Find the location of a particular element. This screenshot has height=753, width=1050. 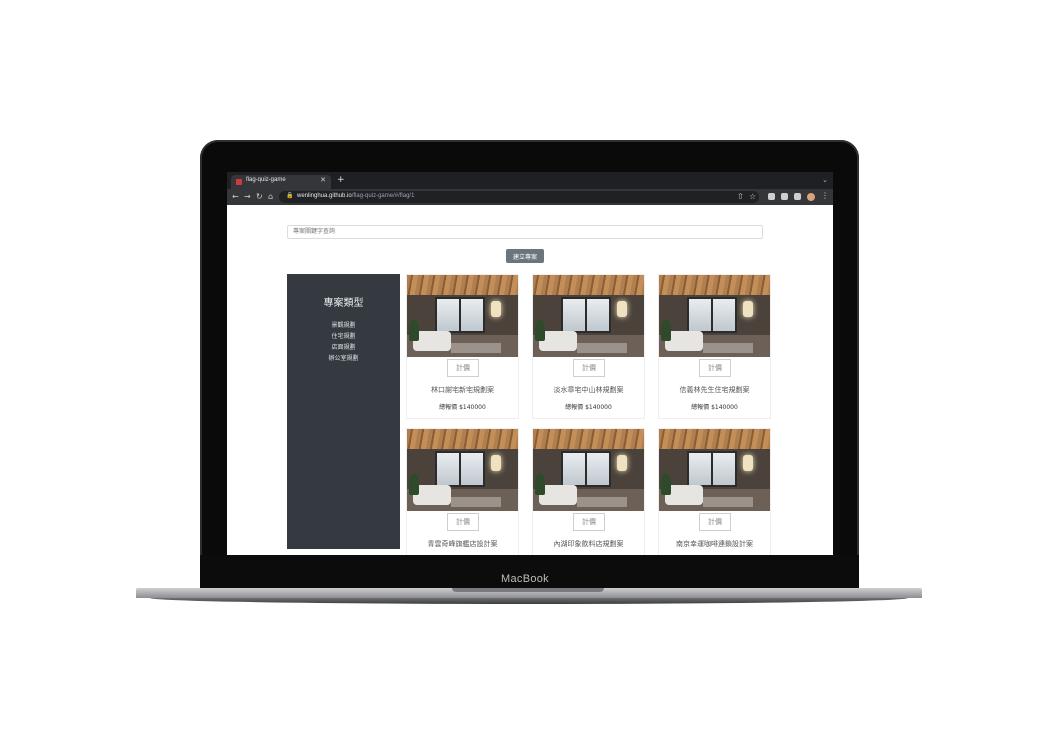

project-card: 計價 南京幸運咖啡連鎖設計案 is located at coordinates (714, 491).